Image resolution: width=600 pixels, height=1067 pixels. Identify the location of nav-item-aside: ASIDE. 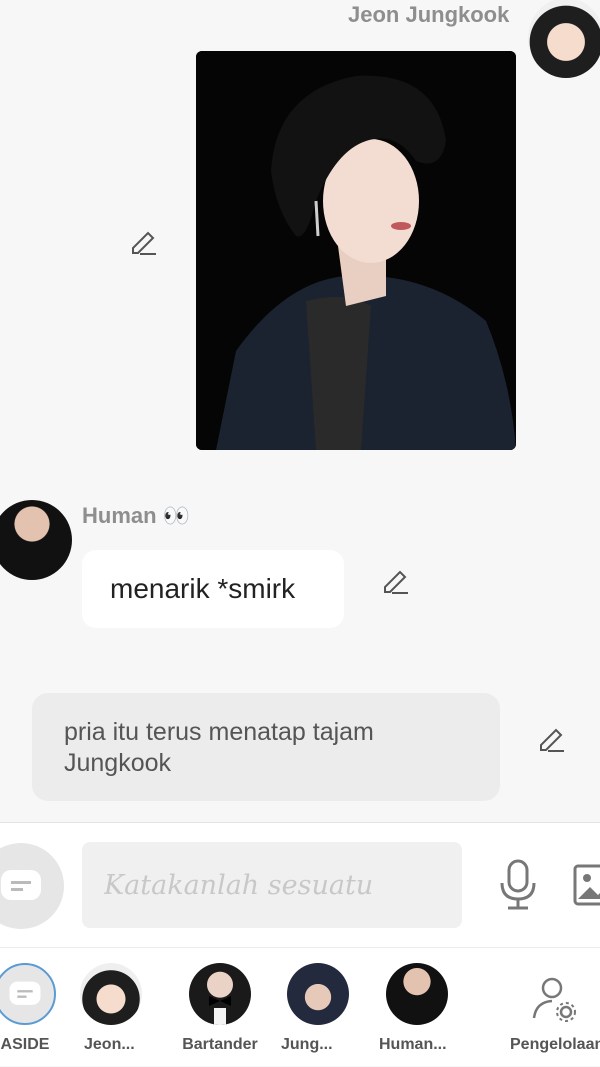
(35, 1007).